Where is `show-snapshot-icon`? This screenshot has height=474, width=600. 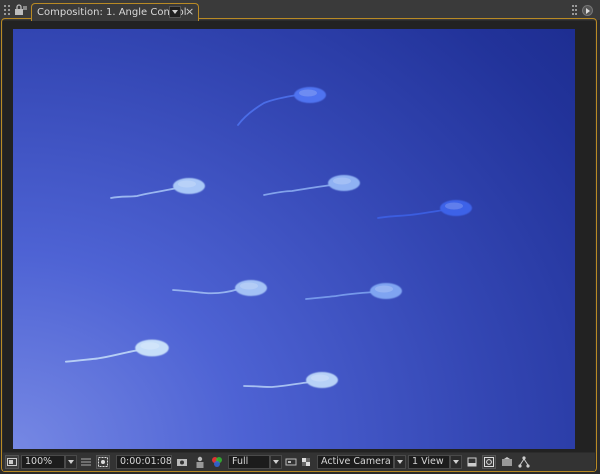
show-snapshot-icon is located at coordinates (200, 462).